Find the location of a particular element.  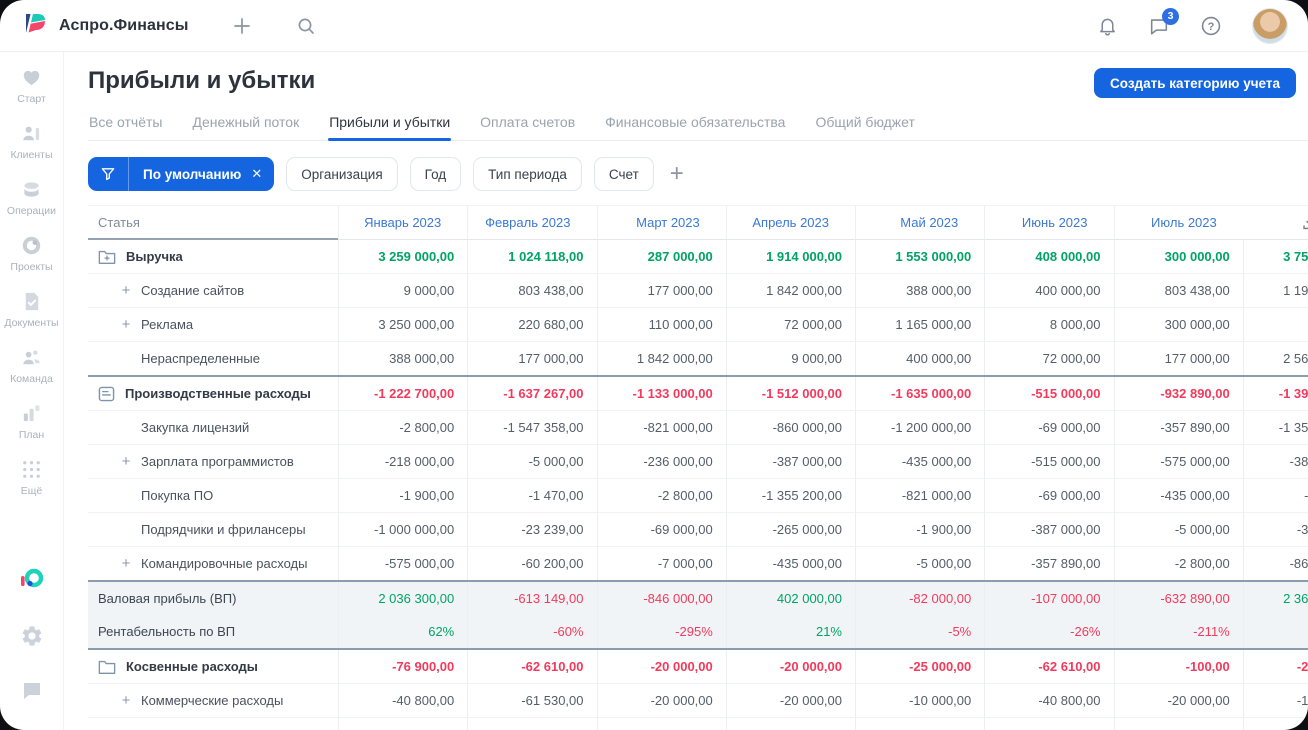

value-cell: -357 890,00 is located at coordinates (1178, 427).